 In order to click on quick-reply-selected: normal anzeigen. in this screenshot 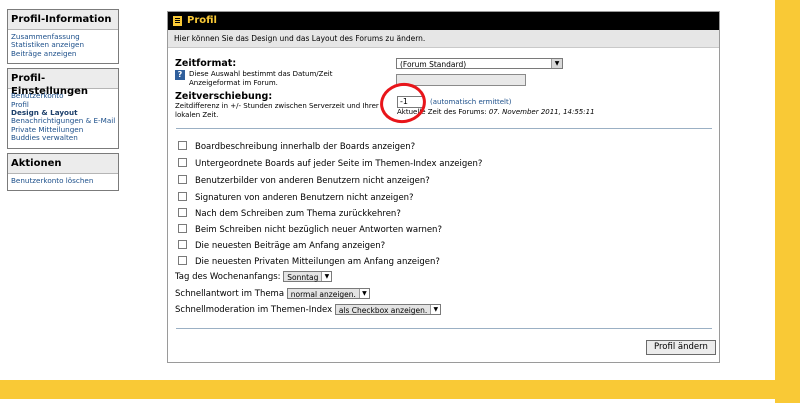, I will do `click(323, 294)`.